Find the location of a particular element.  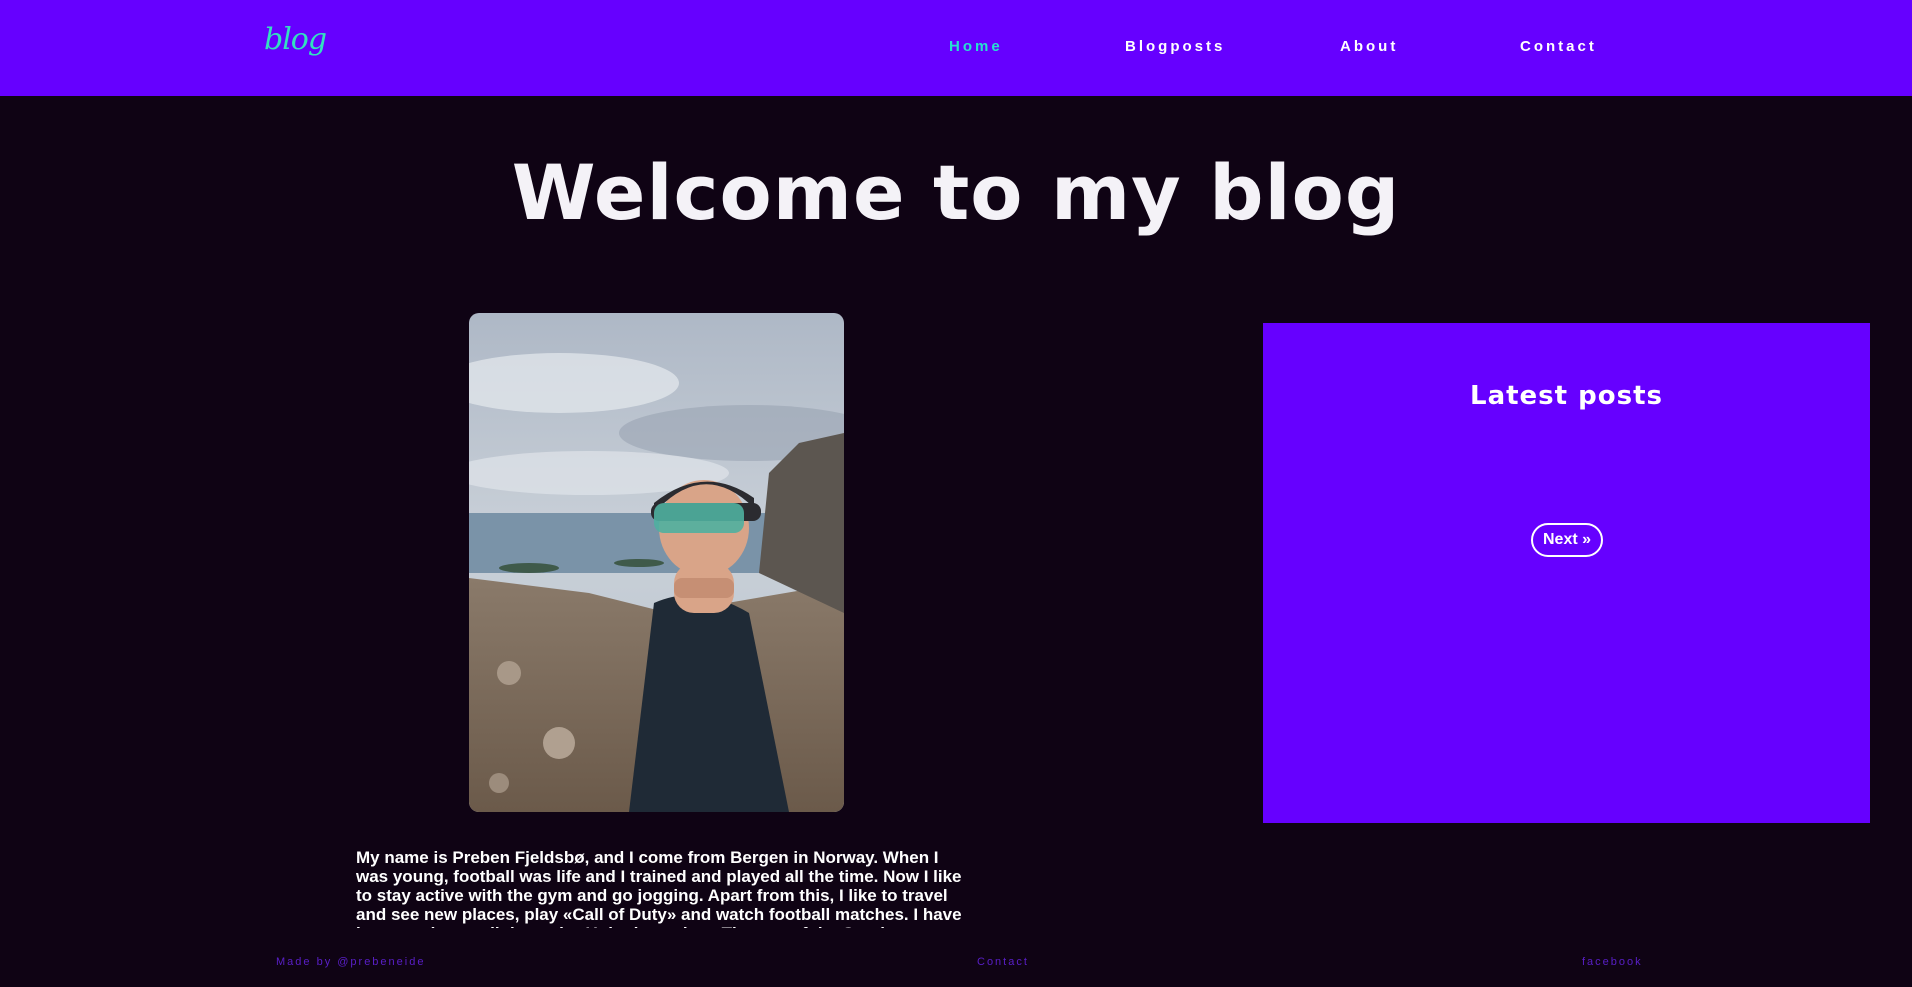

footer-contact-link: Contact is located at coordinates (1003, 962).